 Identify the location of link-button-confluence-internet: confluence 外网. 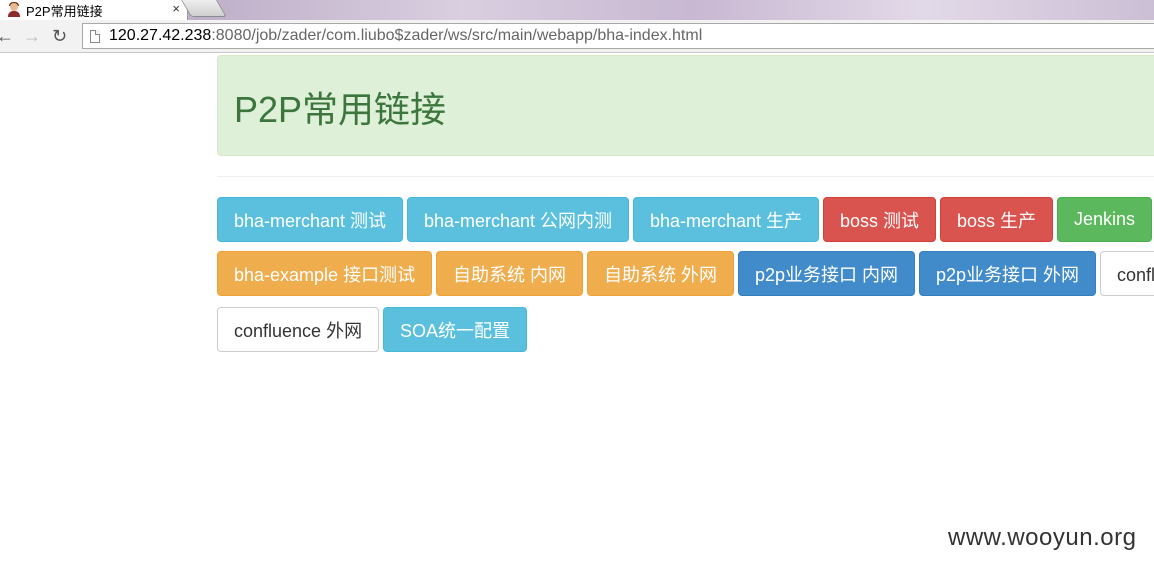
(298, 329).